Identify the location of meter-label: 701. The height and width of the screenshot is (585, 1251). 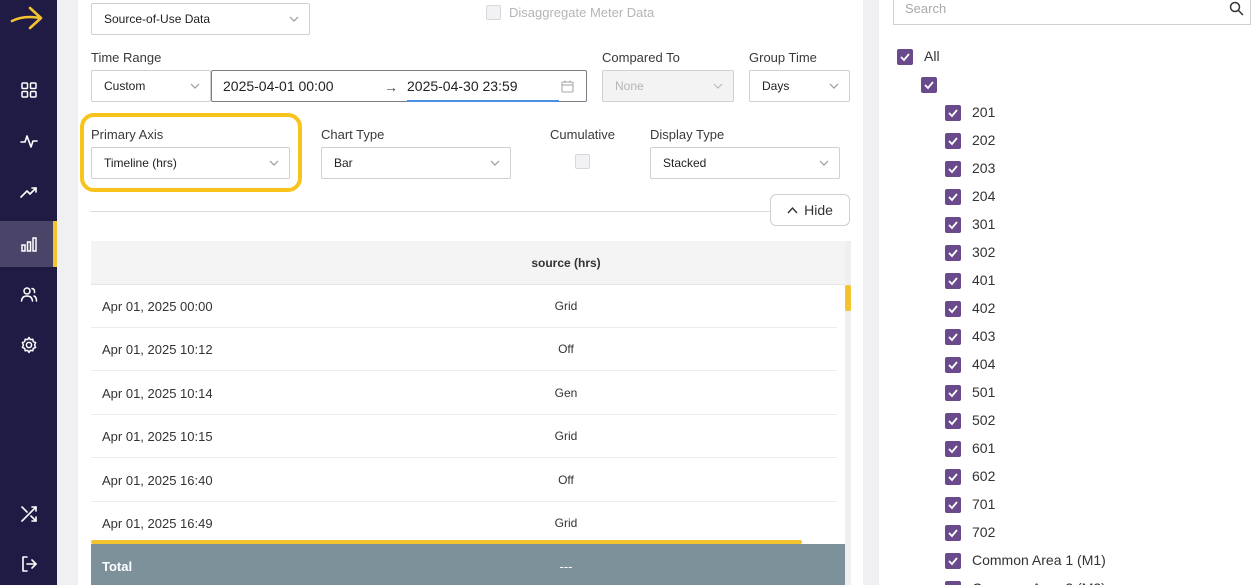
(983, 504).